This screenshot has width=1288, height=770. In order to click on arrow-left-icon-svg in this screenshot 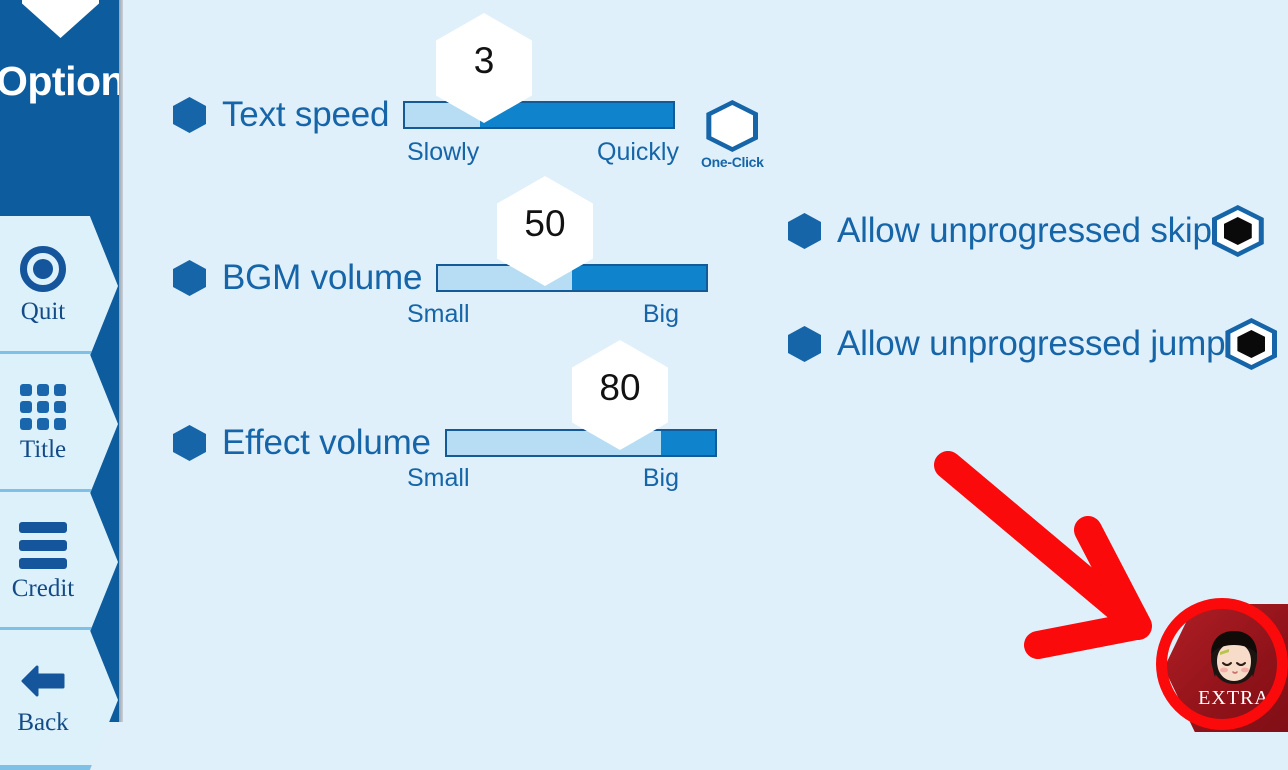, I will do `click(43, 680)`.